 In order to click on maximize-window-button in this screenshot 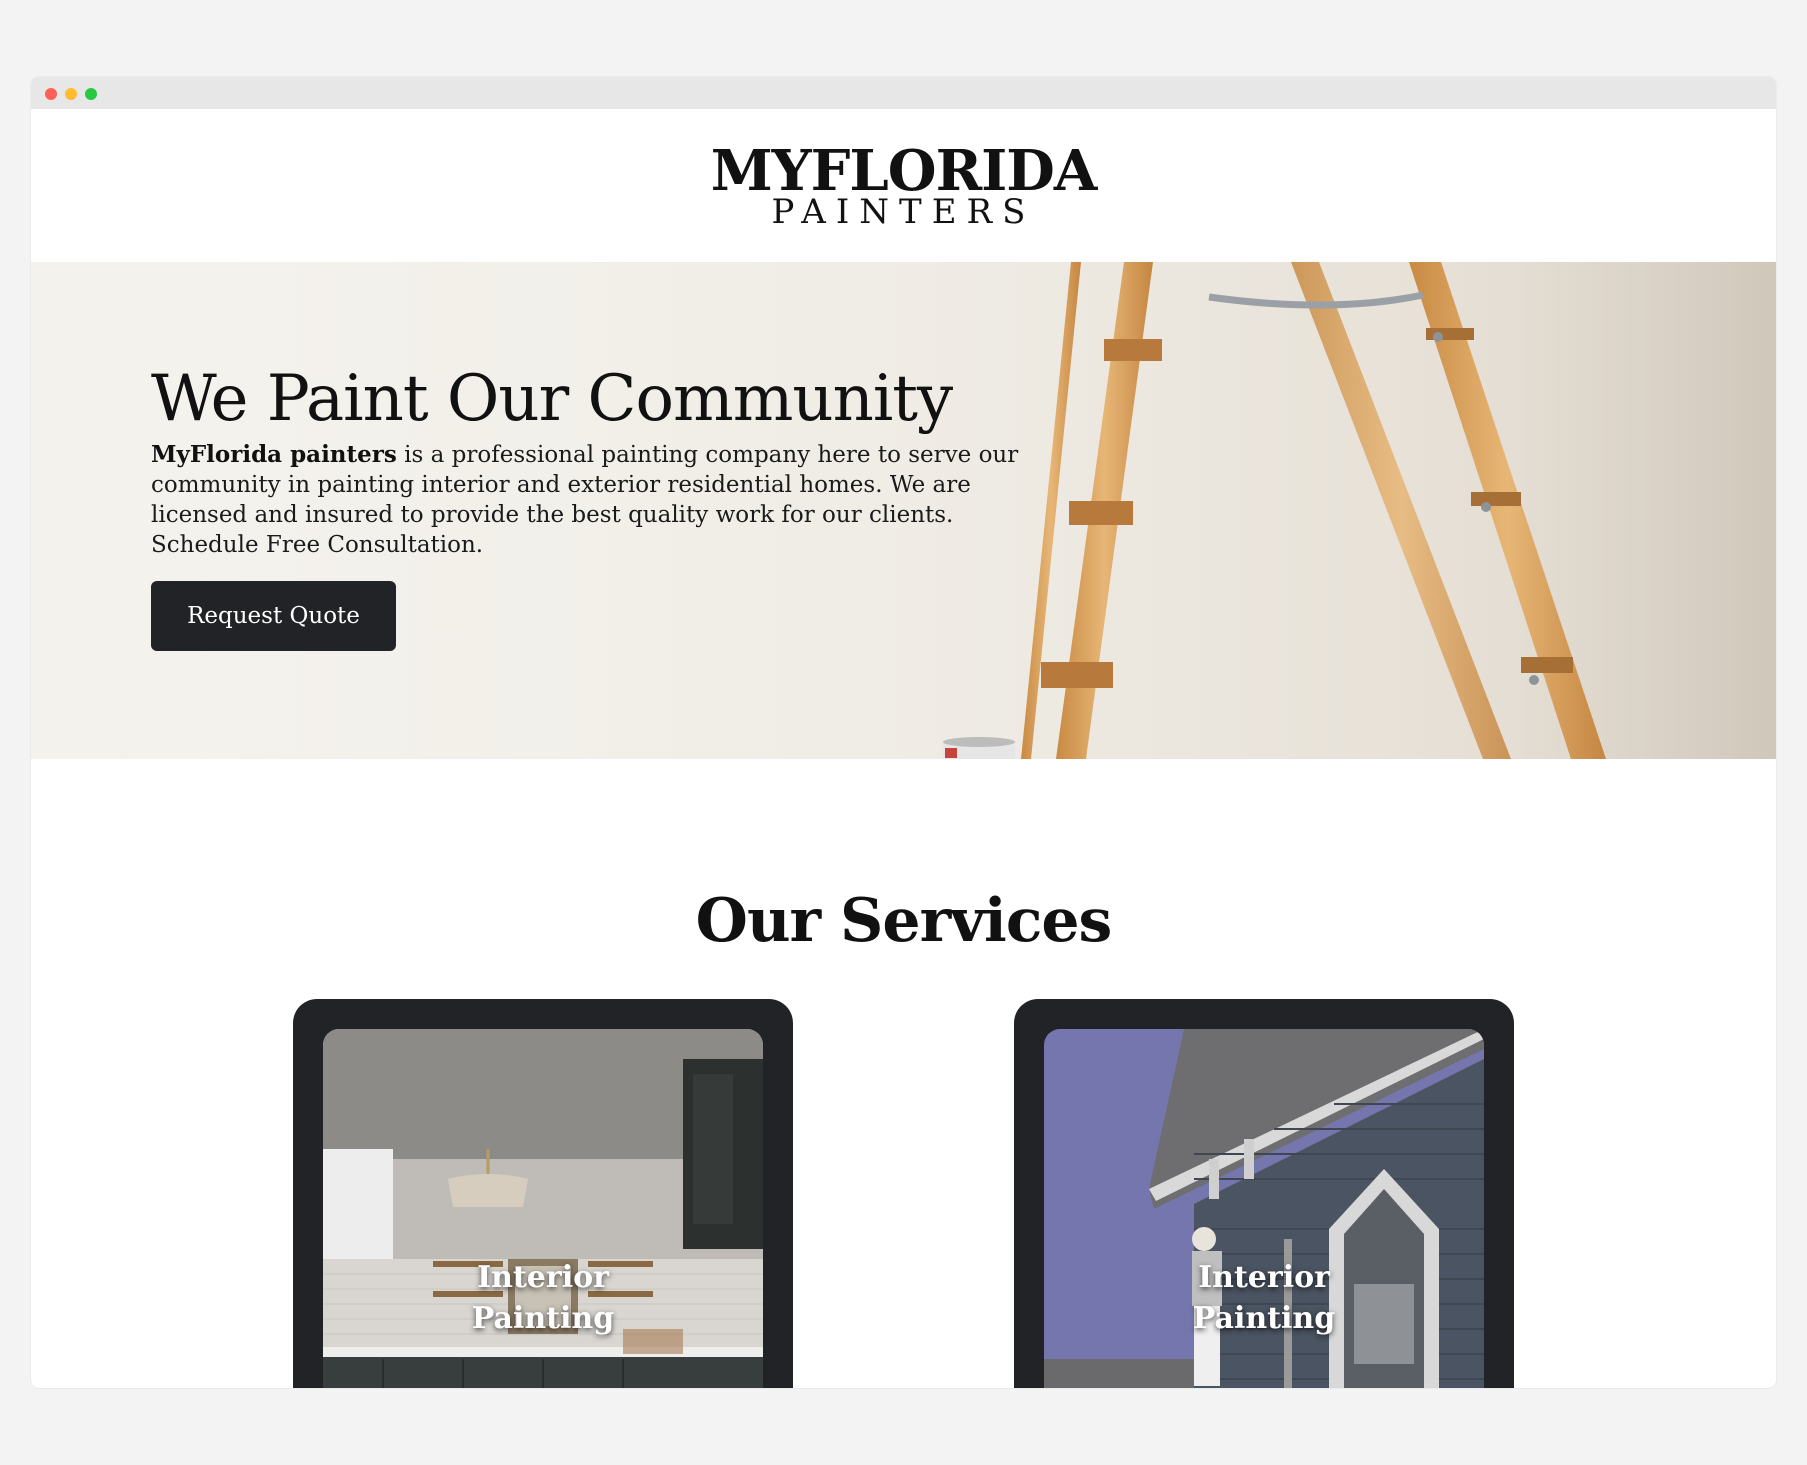, I will do `click(91, 94)`.